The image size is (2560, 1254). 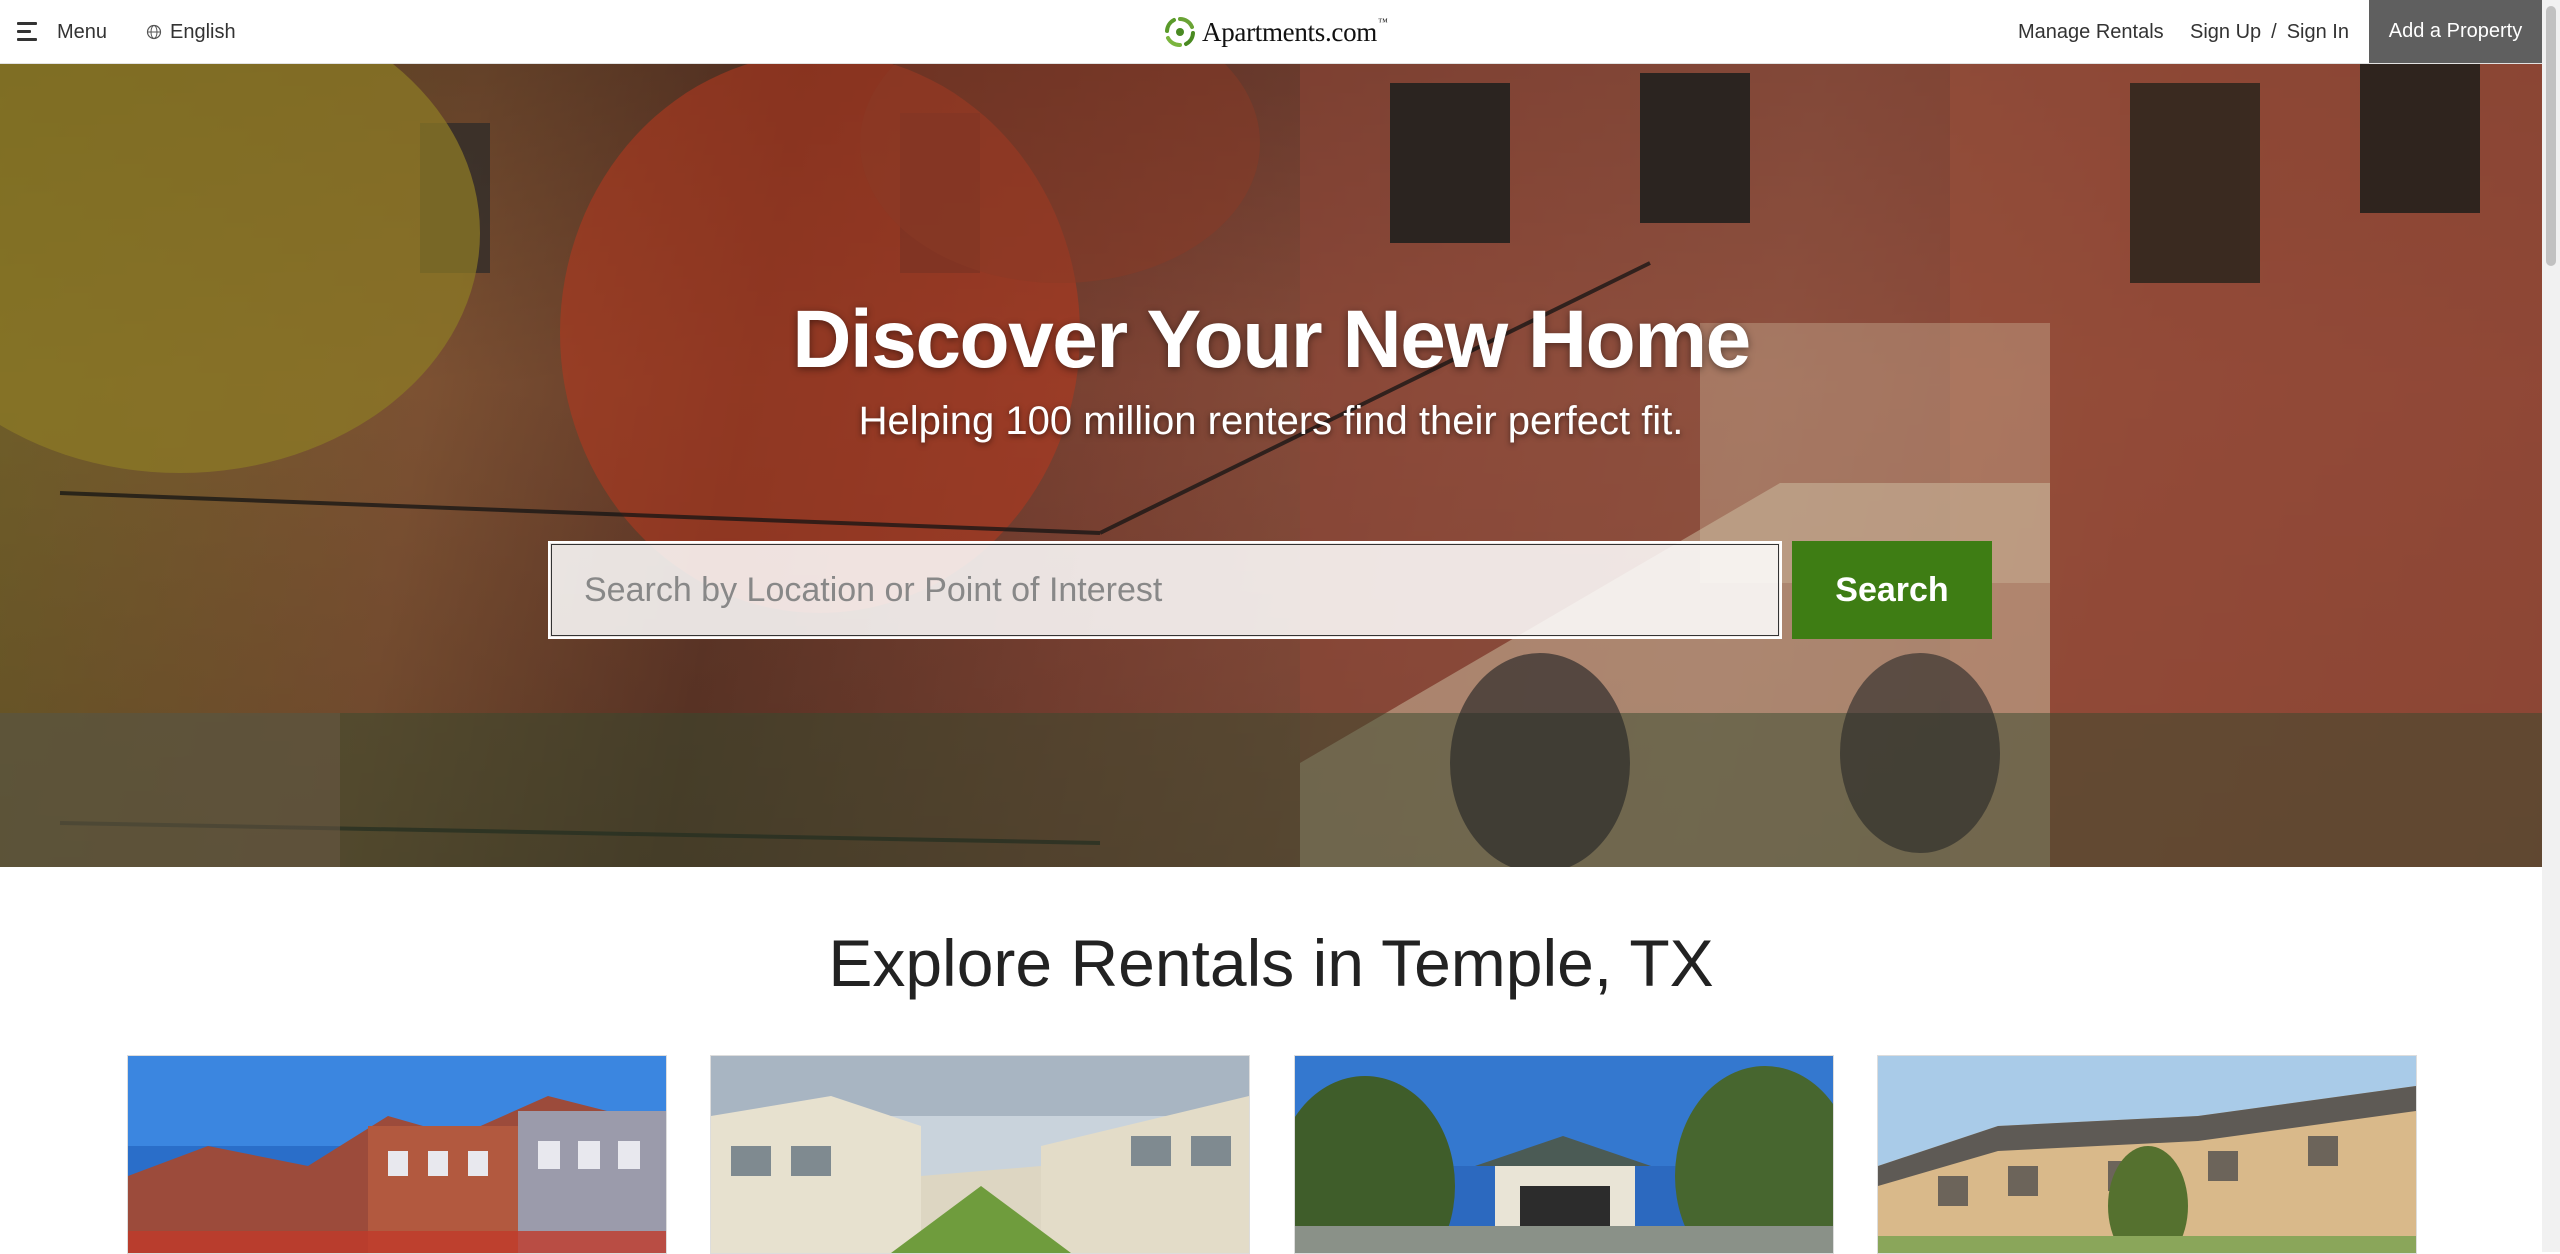 What do you see at coordinates (1180, 32) in the screenshot?
I see `apartments-logo-icon` at bounding box center [1180, 32].